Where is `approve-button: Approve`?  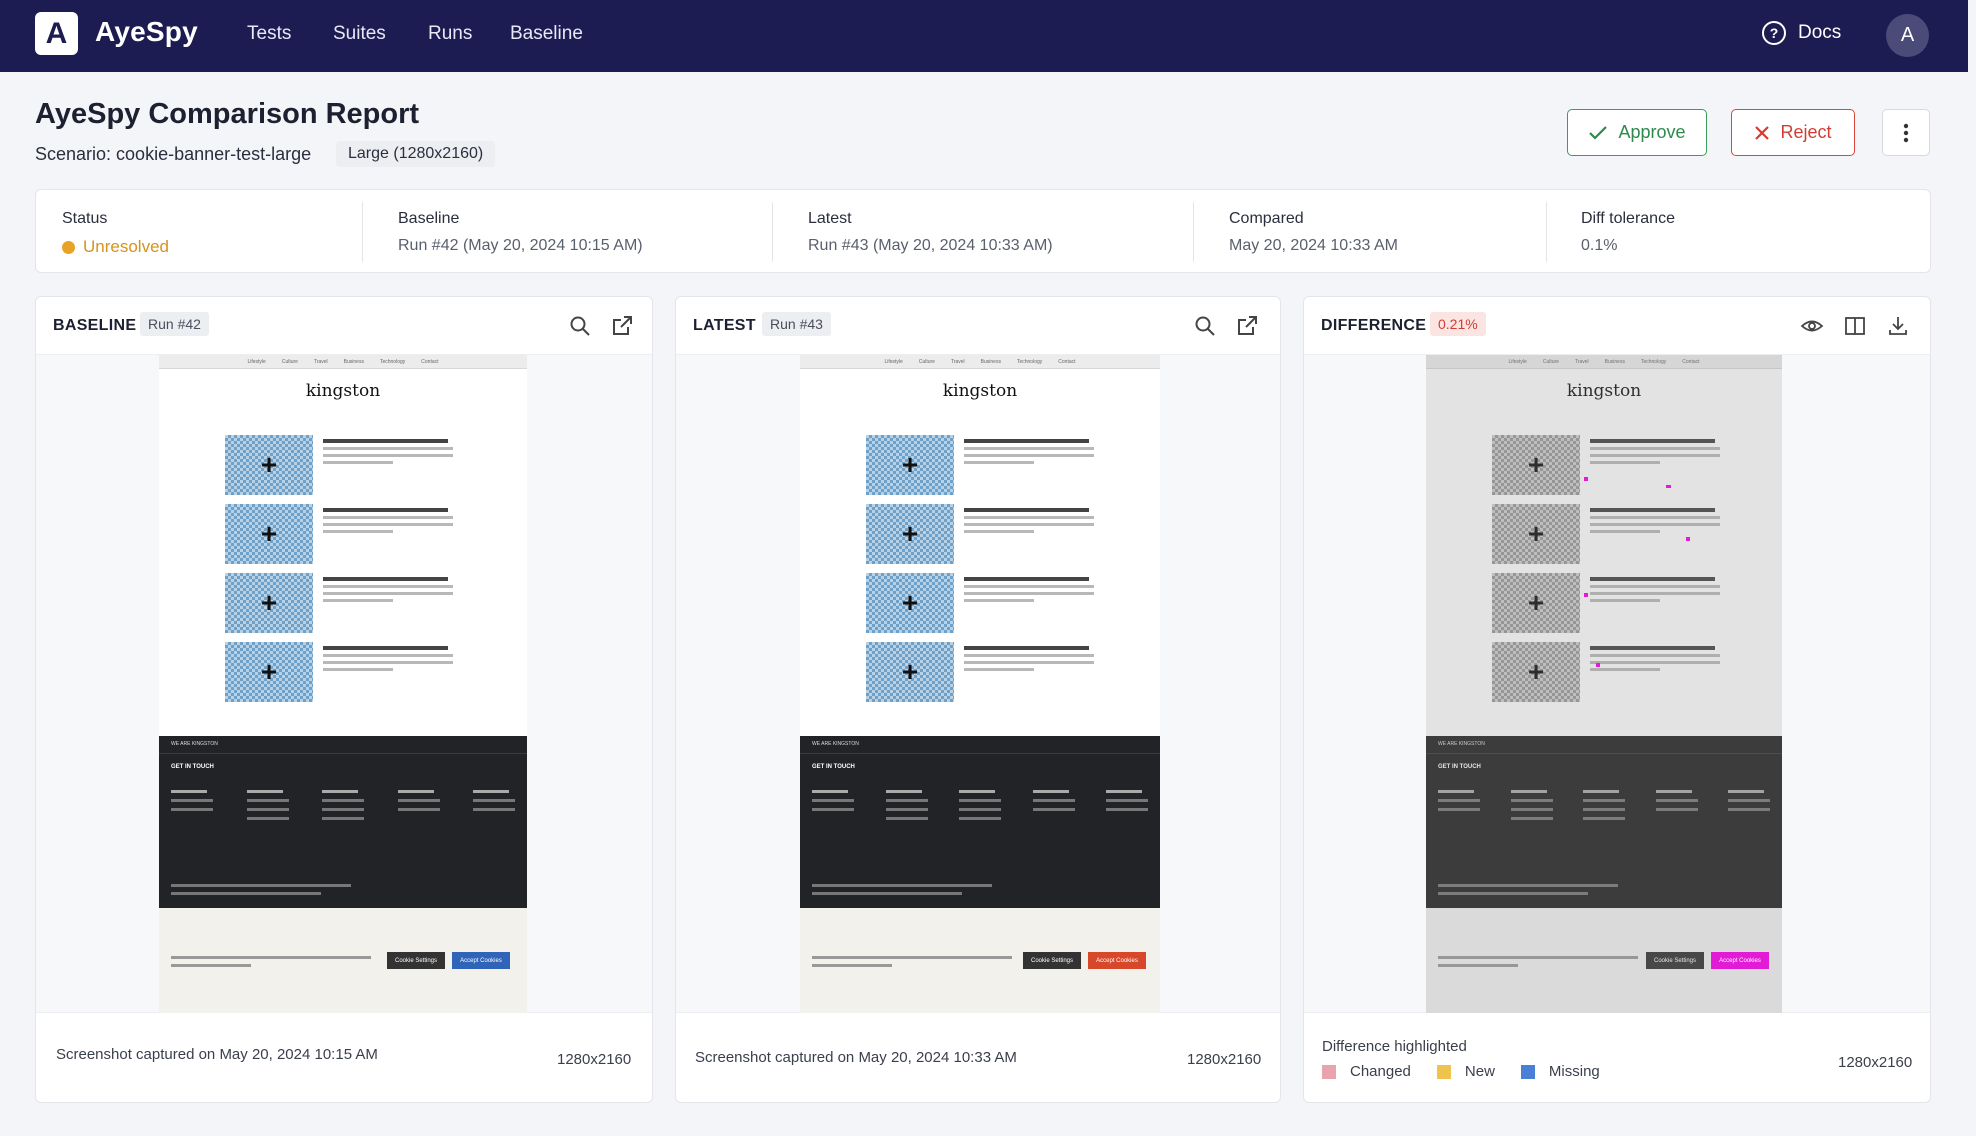
approve-button: Approve is located at coordinates (1637, 132).